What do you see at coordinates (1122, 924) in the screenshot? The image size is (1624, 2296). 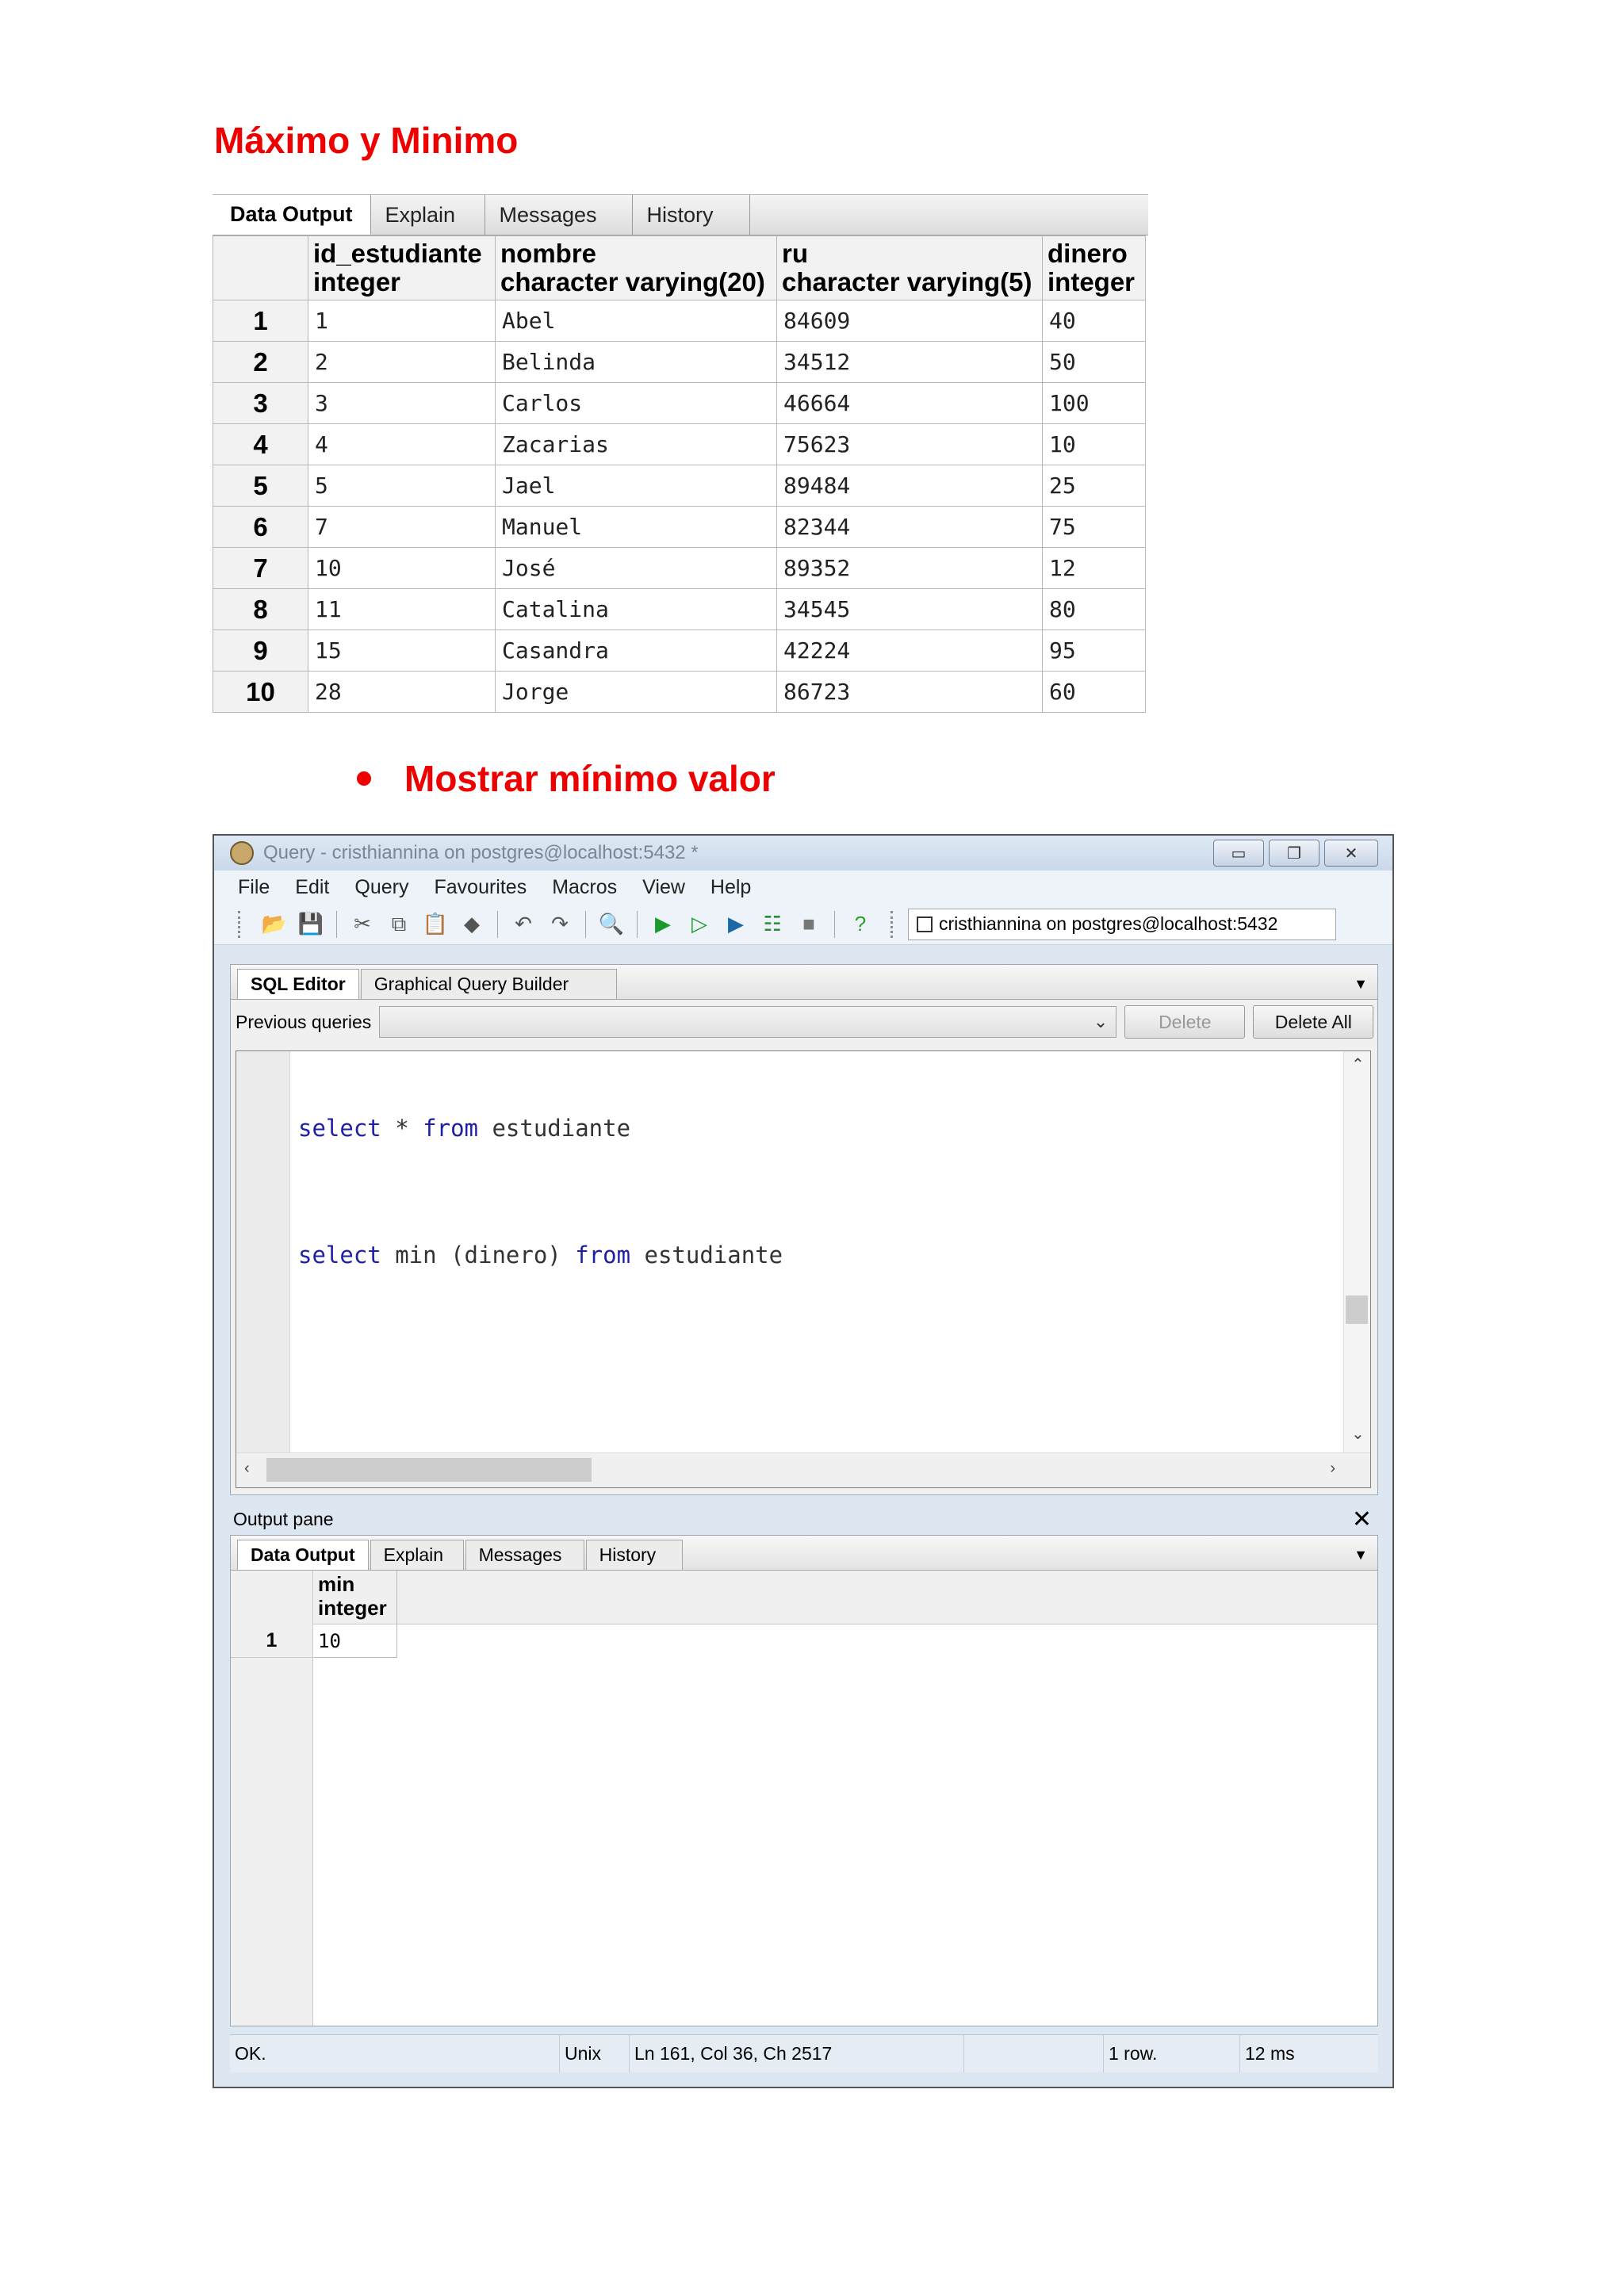 I see `connection-selector: cristhiannina on postgres@localhost:5432` at bounding box center [1122, 924].